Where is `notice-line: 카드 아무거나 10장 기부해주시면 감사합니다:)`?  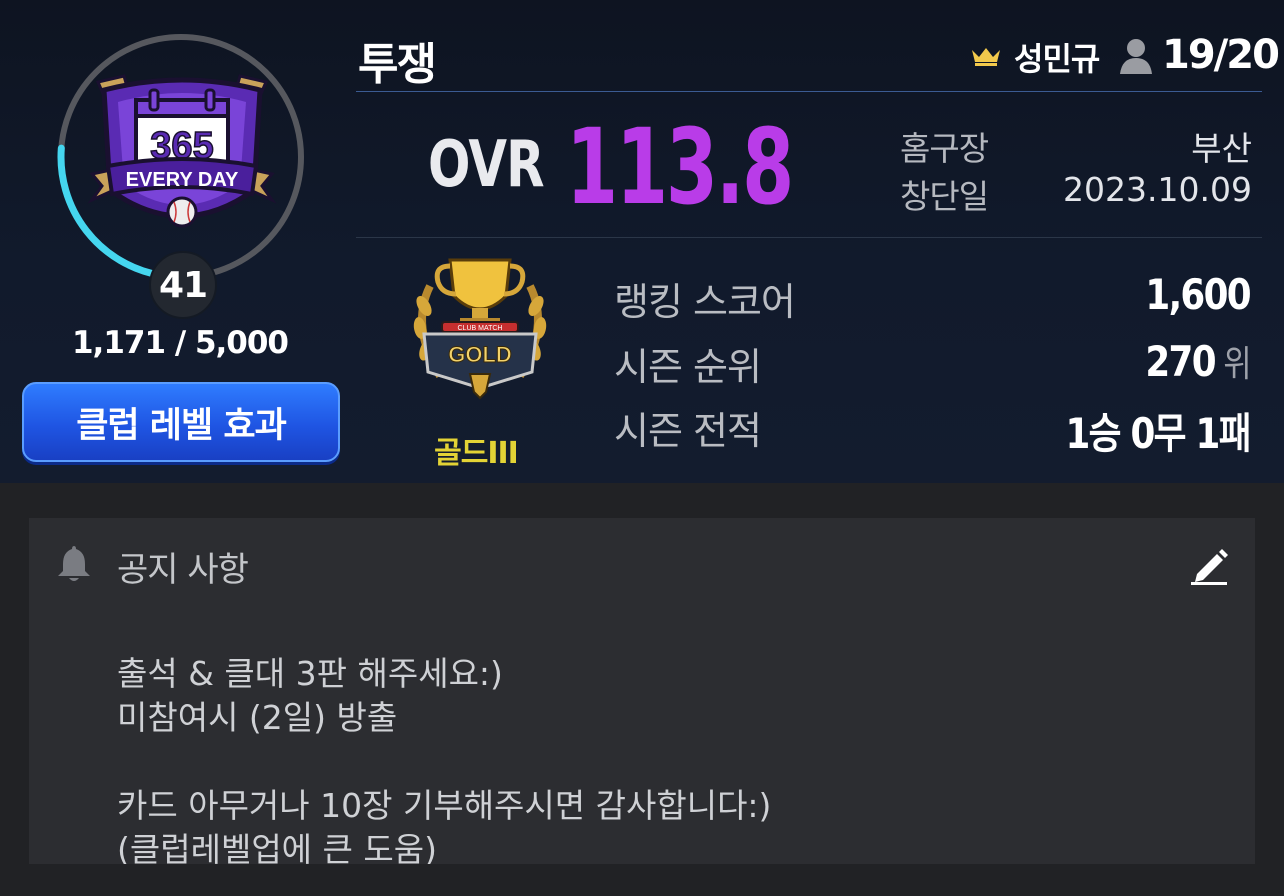 notice-line: 카드 아무거나 10장 기부해주시면 감사합니다:) is located at coordinates (444, 805).